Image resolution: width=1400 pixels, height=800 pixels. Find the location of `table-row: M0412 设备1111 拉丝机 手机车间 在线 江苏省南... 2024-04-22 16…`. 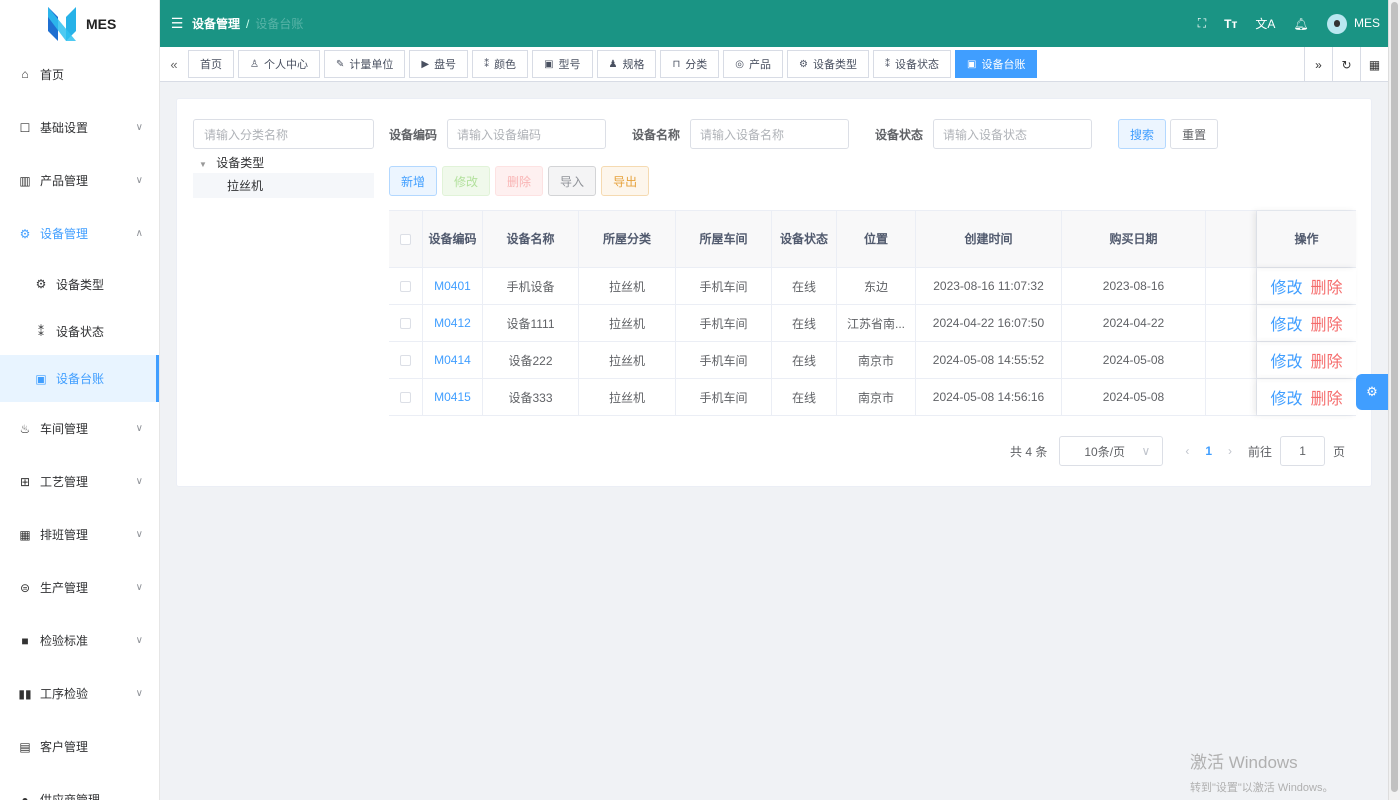

table-row: M0412 设备1111 拉丝机 手机车间 在线 江苏省南... 2024-04-22 16… is located at coordinates (872, 323).